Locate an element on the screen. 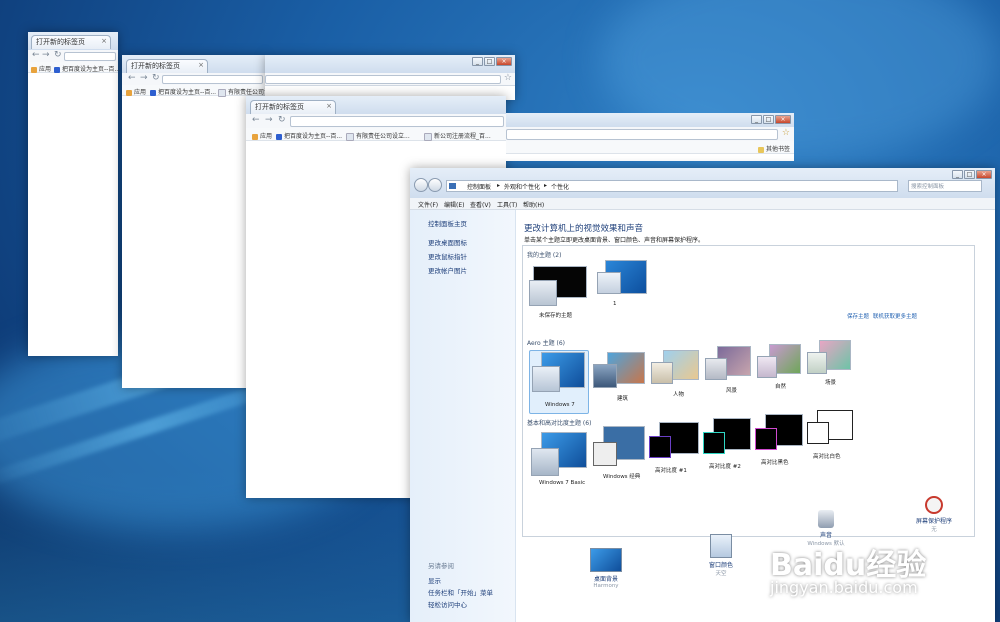 The image size is (1000, 622). my-themes-header: 我的主题 (2) is located at coordinates (544, 255).